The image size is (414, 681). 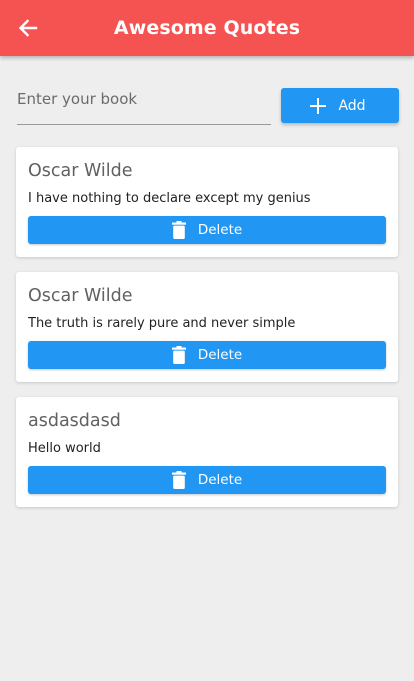 I want to click on book-field, so click(x=144, y=102).